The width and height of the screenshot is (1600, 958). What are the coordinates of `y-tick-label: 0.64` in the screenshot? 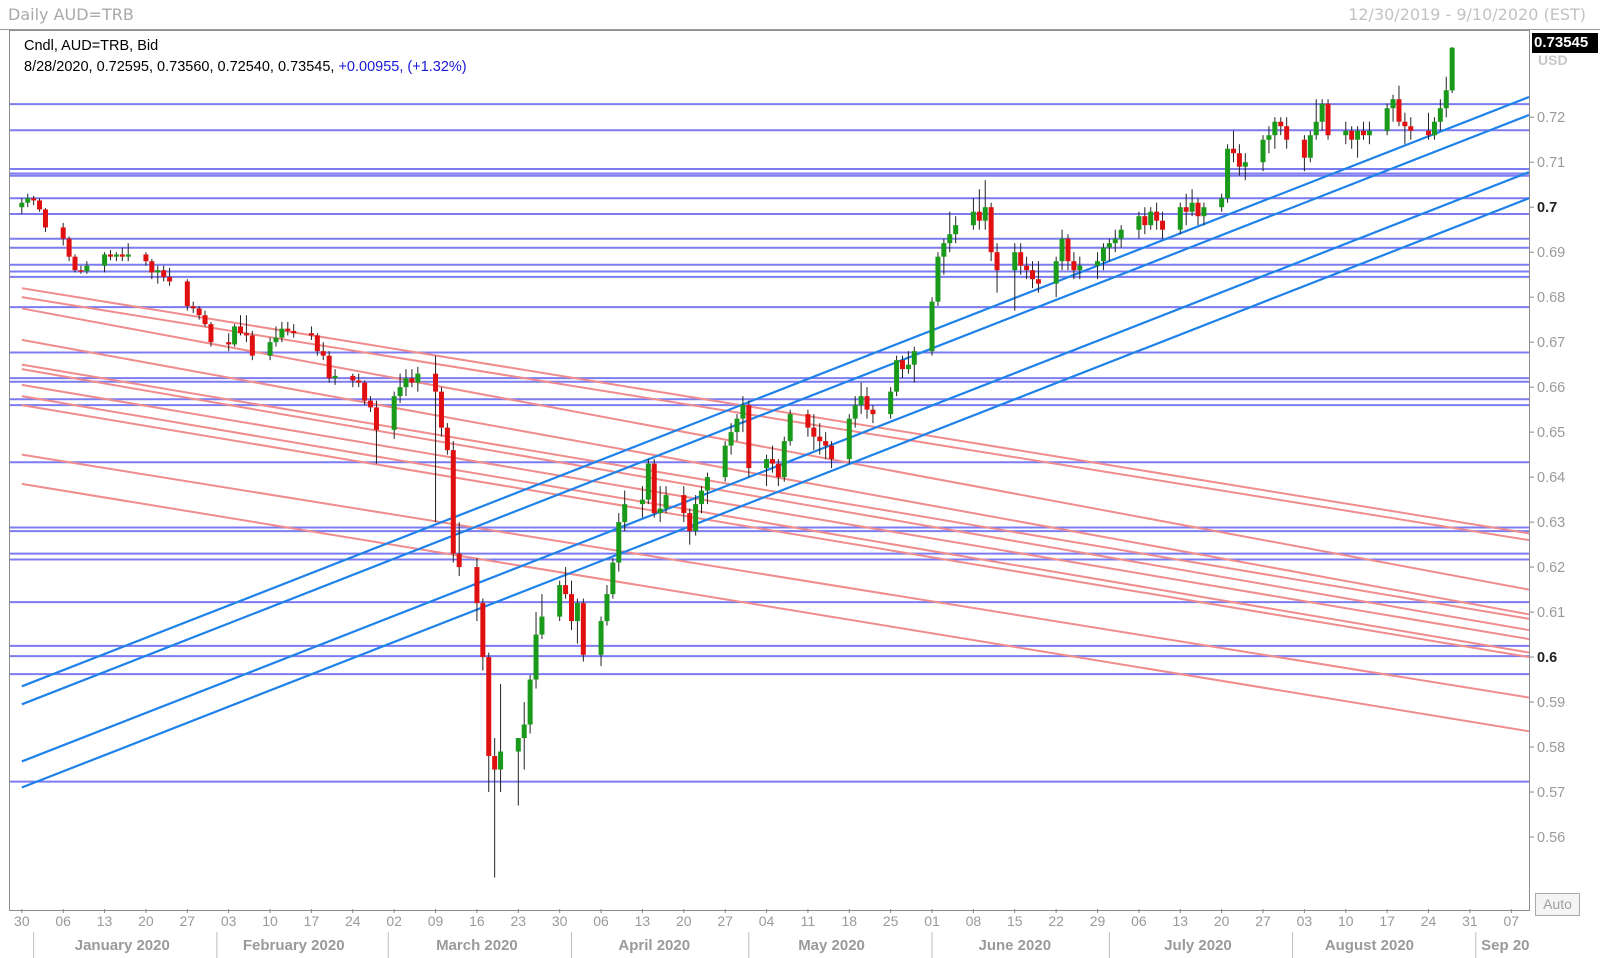 It's located at (1551, 478).